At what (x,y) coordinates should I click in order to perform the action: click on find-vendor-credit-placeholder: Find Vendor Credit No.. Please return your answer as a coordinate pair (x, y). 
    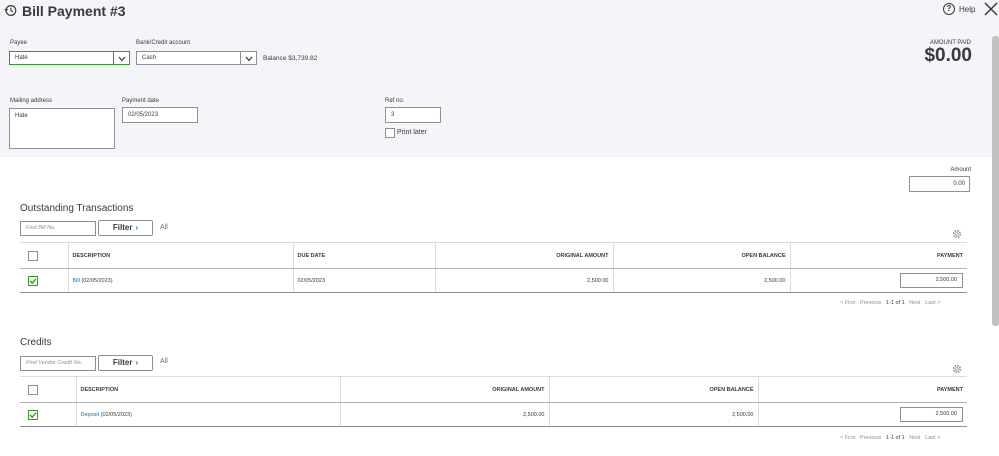
    Looking at the image, I should click on (54, 363).